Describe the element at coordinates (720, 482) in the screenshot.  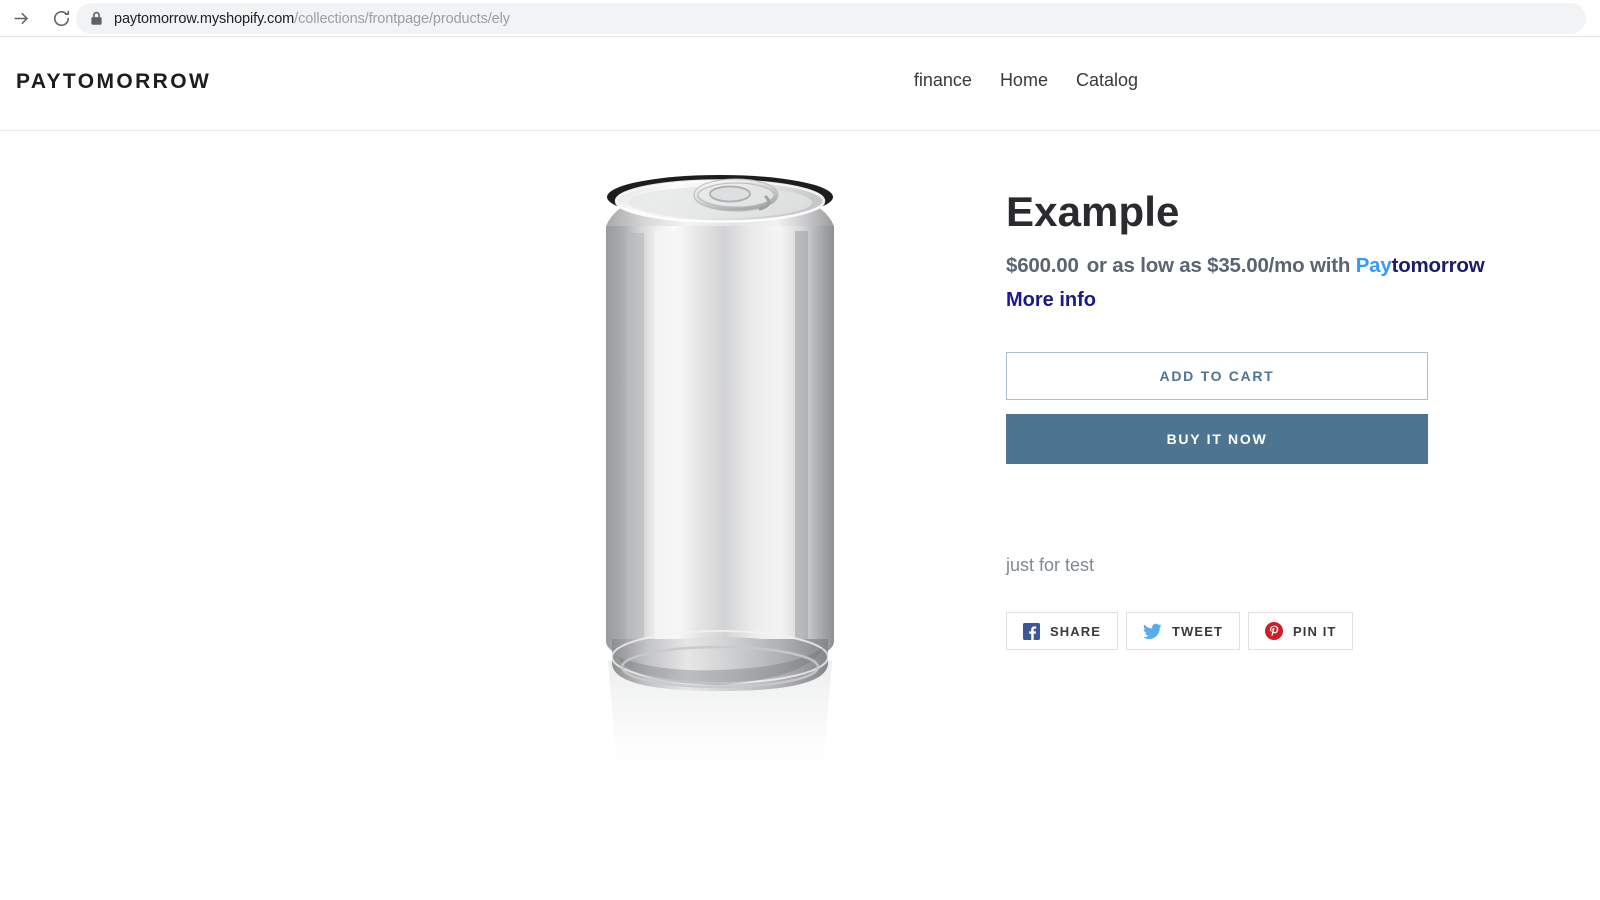
I see `aluminum-soda-can-image` at that location.